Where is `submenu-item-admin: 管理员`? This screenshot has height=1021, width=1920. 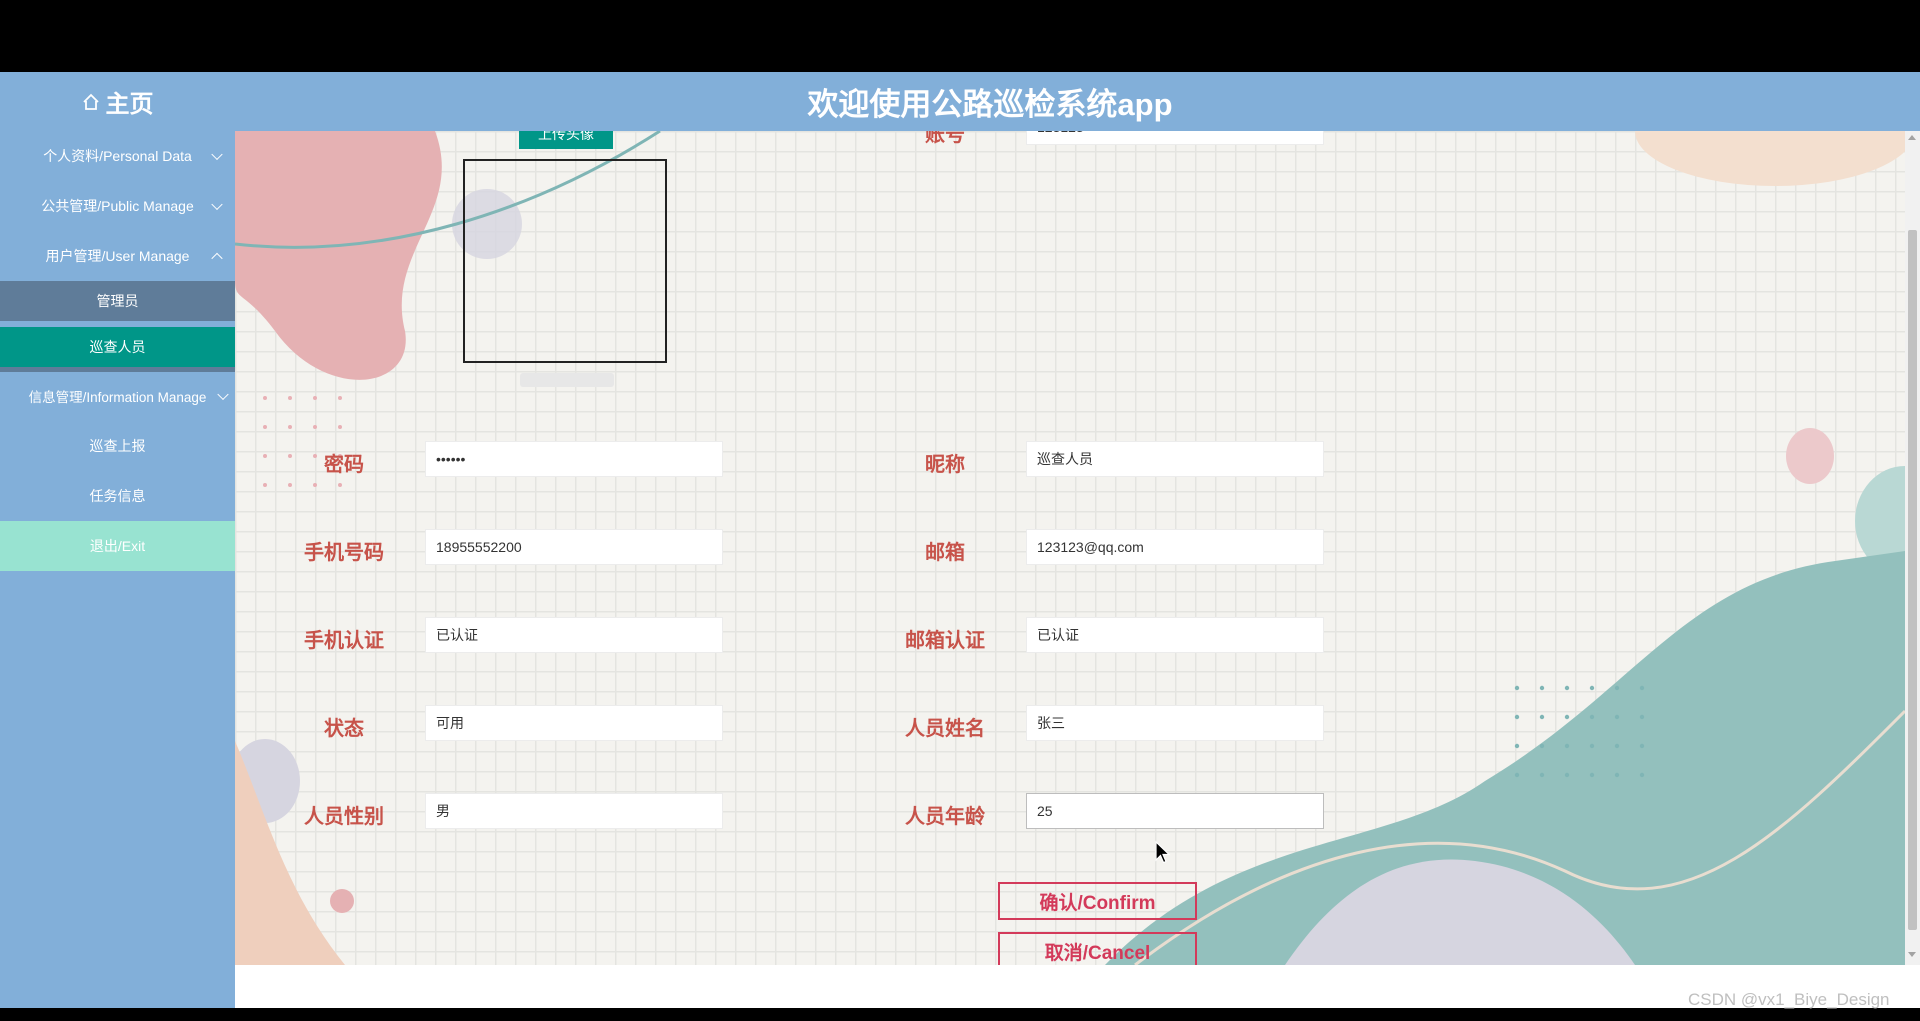
submenu-item-admin: 管理员 is located at coordinates (117, 301).